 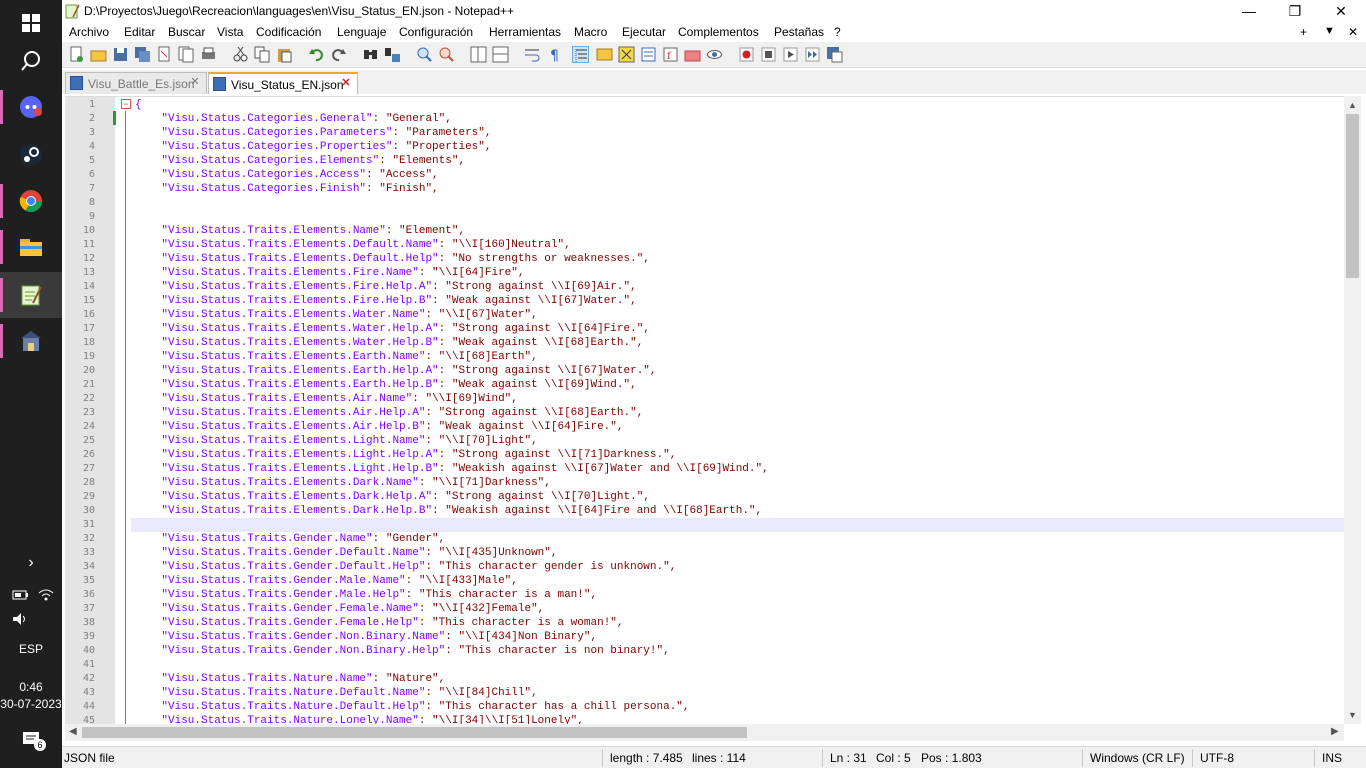 I want to click on macro-run-multiple-icon, so click(x=812, y=54).